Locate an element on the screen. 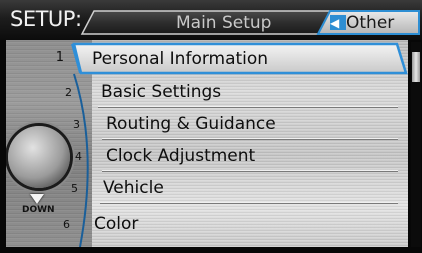 Image resolution: width=422 pixels, height=253 pixels. item-label: Clock Adjustment is located at coordinates (181, 156).